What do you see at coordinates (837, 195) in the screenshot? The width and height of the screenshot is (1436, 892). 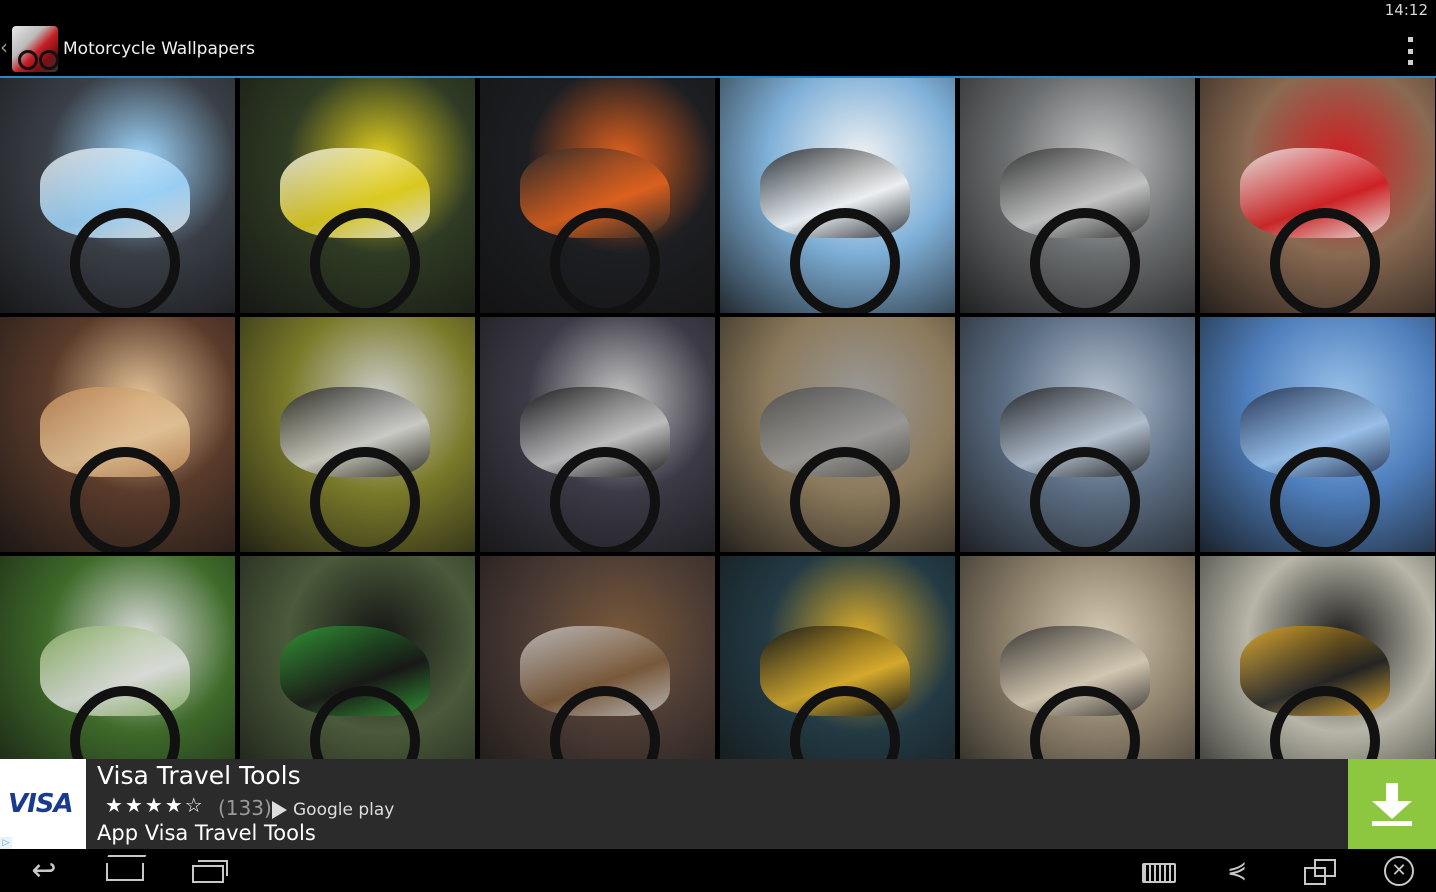 I see `wallpaper-thumbnail-bike-road-sky` at bounding box center [837, 195].